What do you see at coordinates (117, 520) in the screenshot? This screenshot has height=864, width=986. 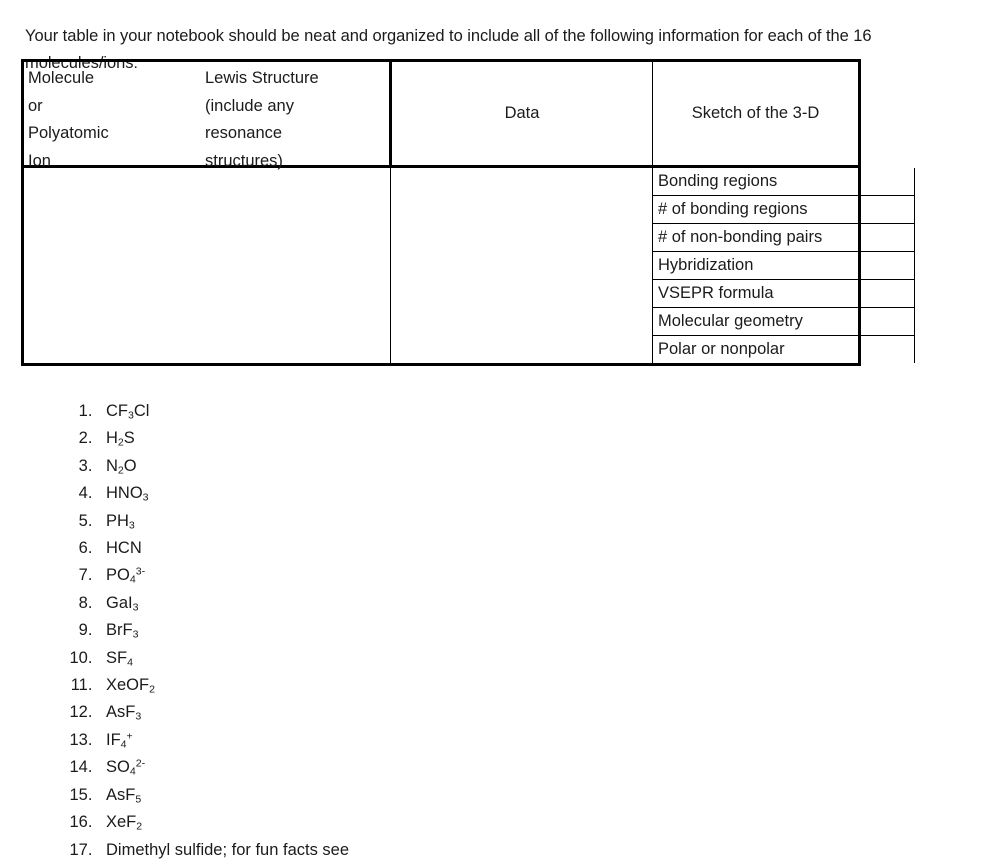 I see `molecule-formula-base: PH` at bounding box center [117, 520].